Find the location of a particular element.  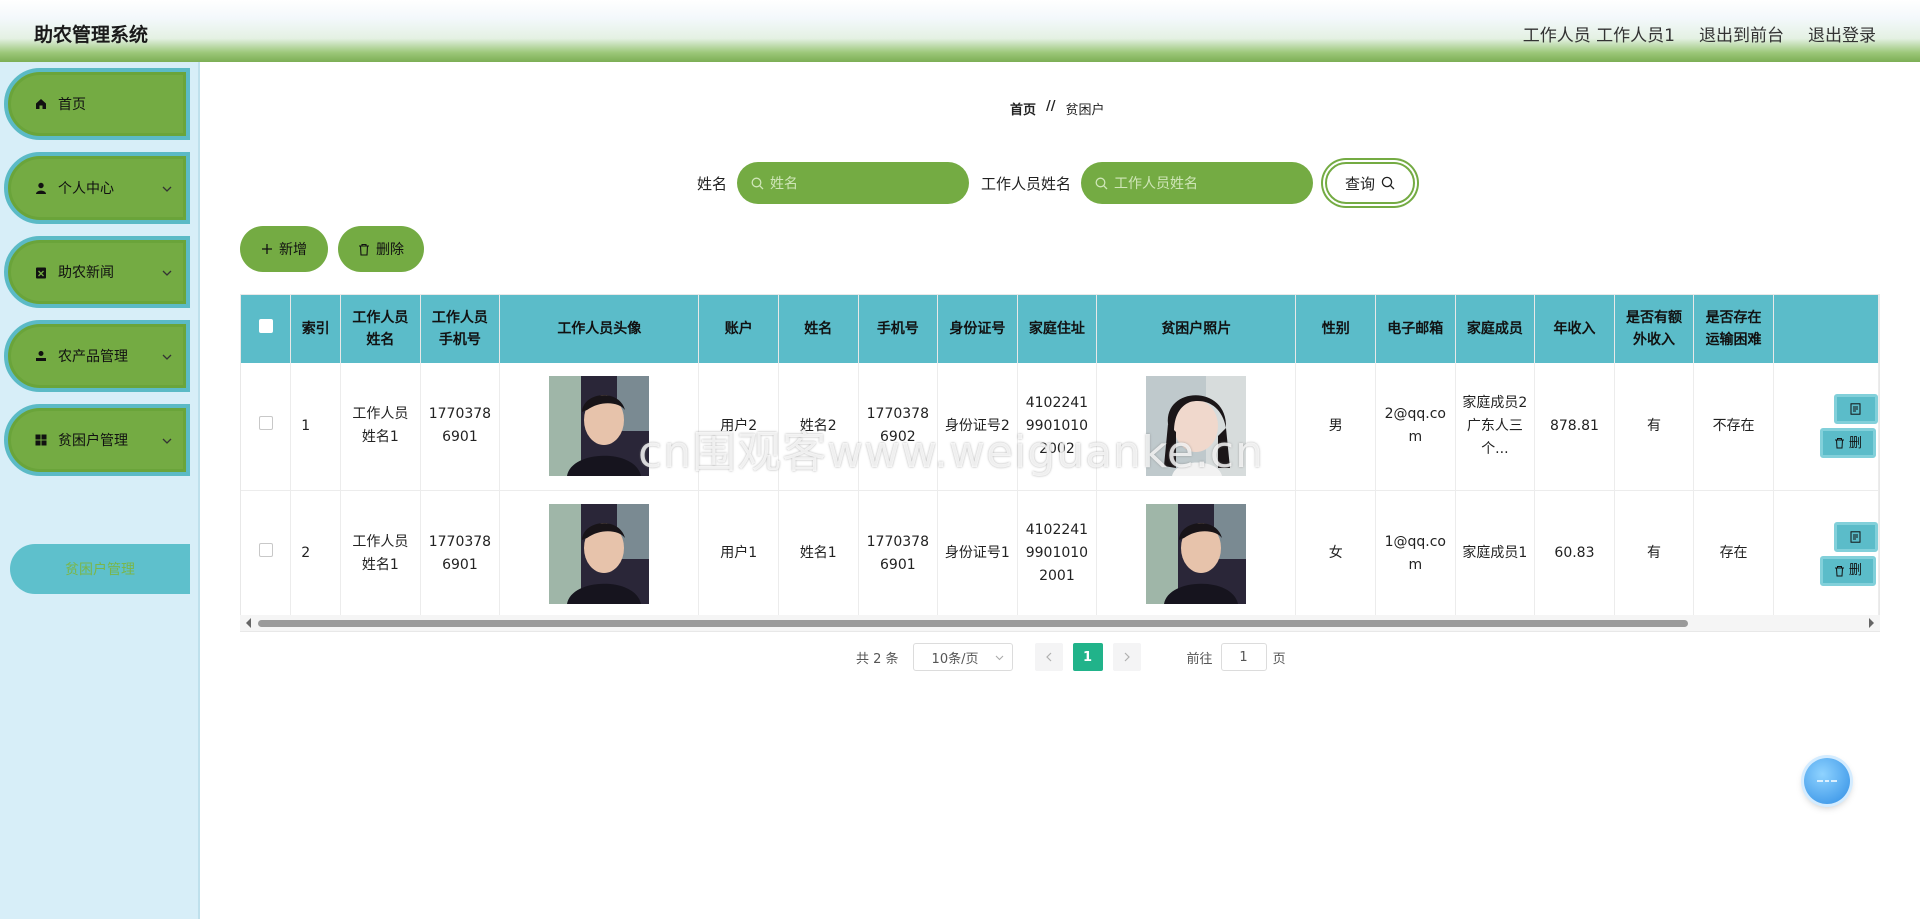

current-user-link: 工作人员 工作人员1 is located at coordinates (1599, 33).